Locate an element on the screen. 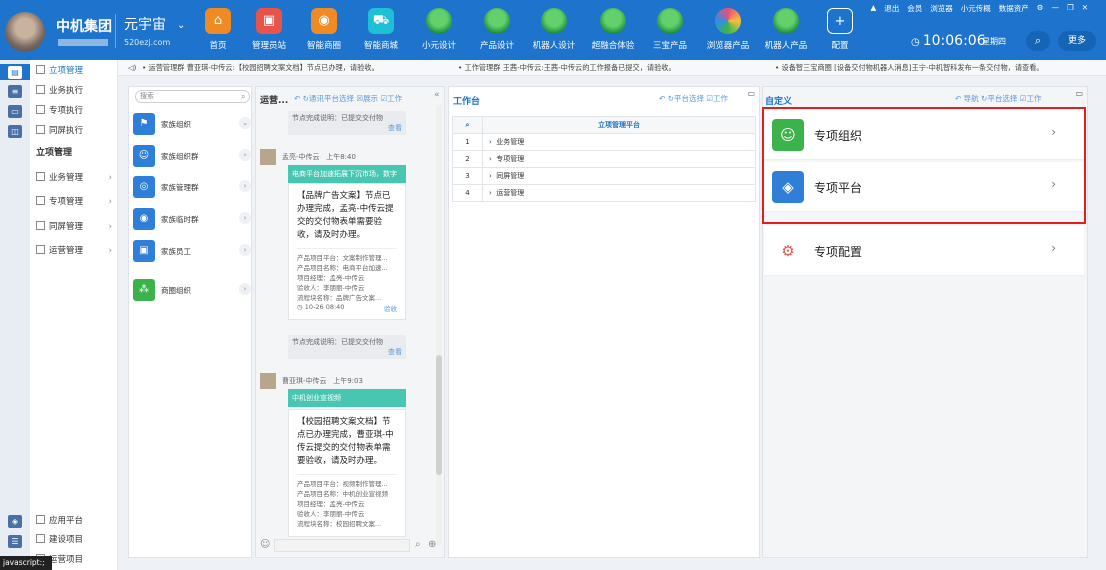 This screenshot has width=1106, height=570. close-icon: ✕ is located at coordinates (1085, 8).